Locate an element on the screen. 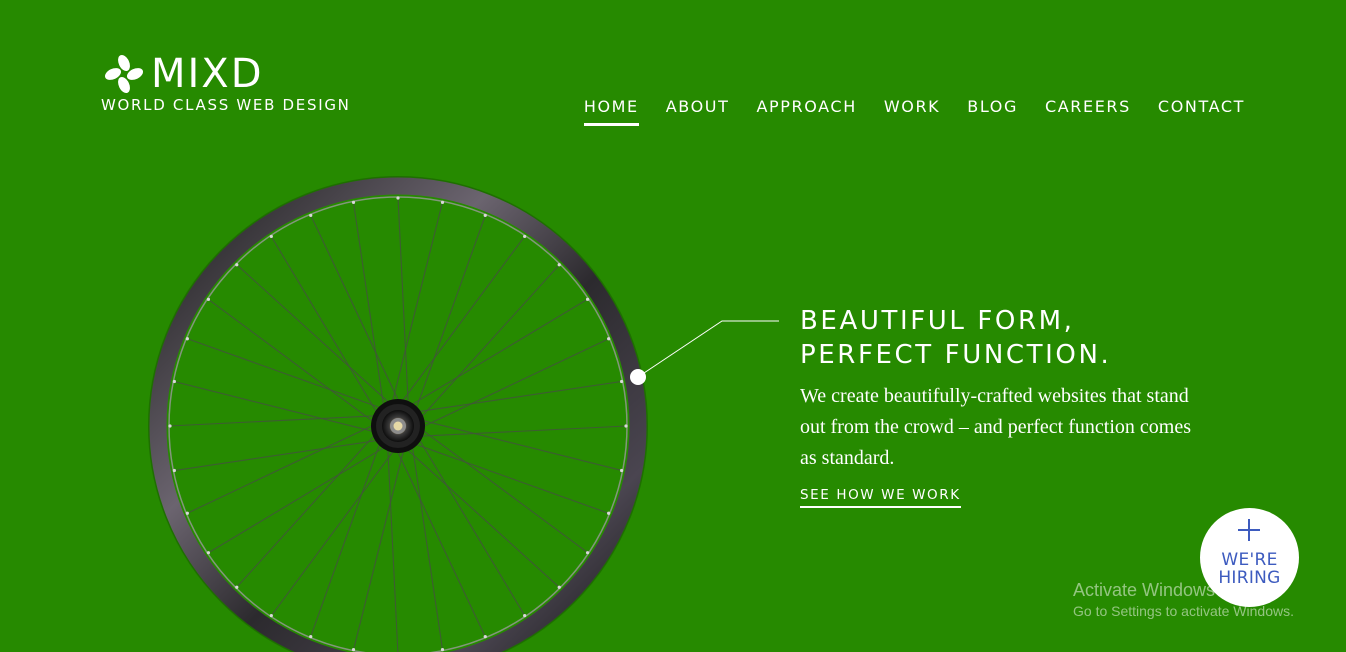 The width and height of the screenshot is (1346, 652). nav-item-home: HOME is located at coordinates (611, 111).